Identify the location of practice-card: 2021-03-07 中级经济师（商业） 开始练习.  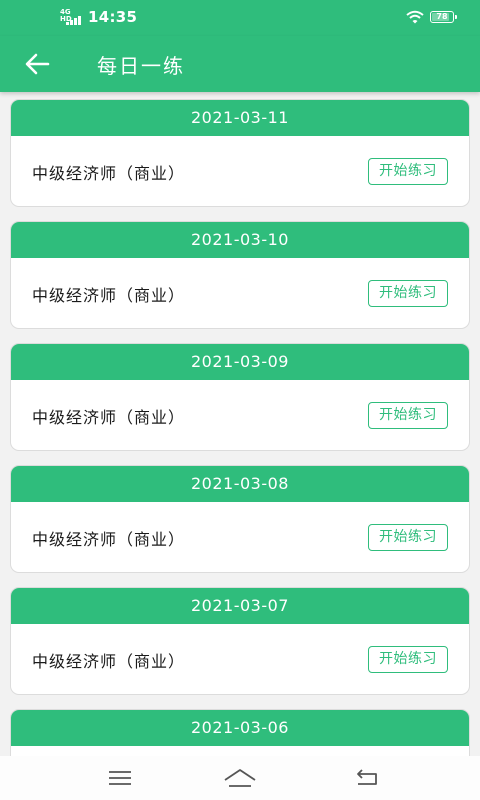
(240, 641).